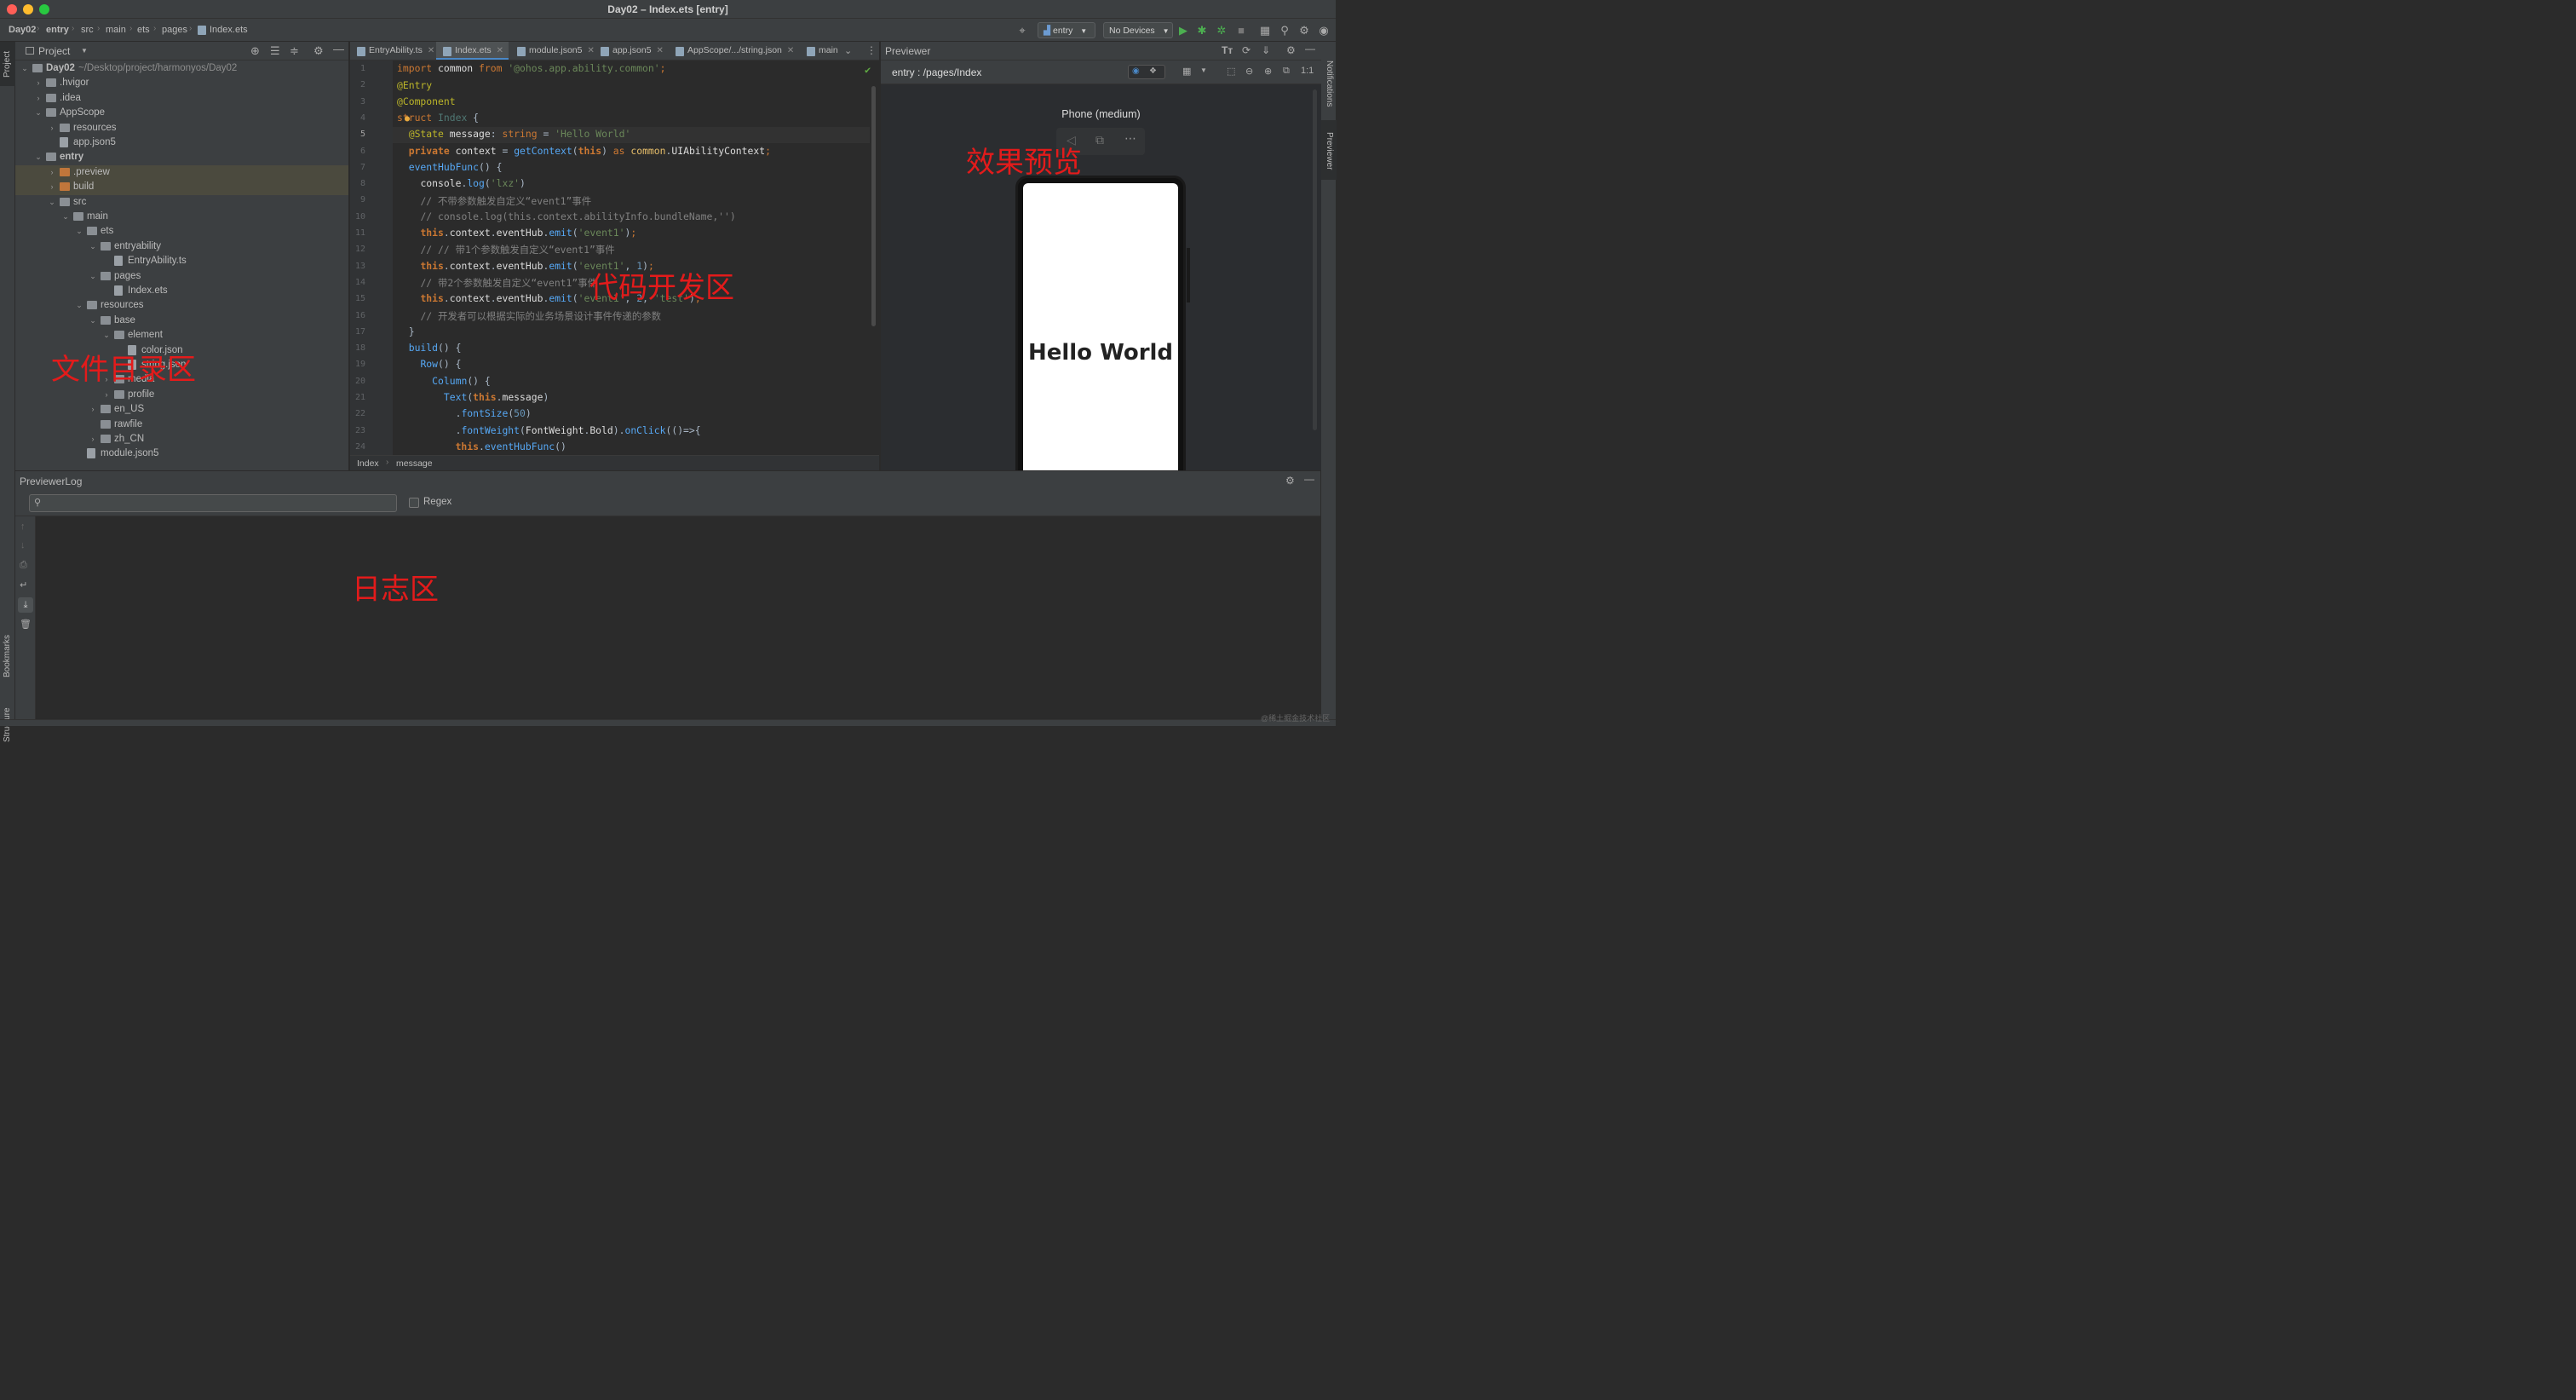  Describe the element at coordinates (182, 291) in the screenshot. I see `tree-item: Index.ets` at that location.